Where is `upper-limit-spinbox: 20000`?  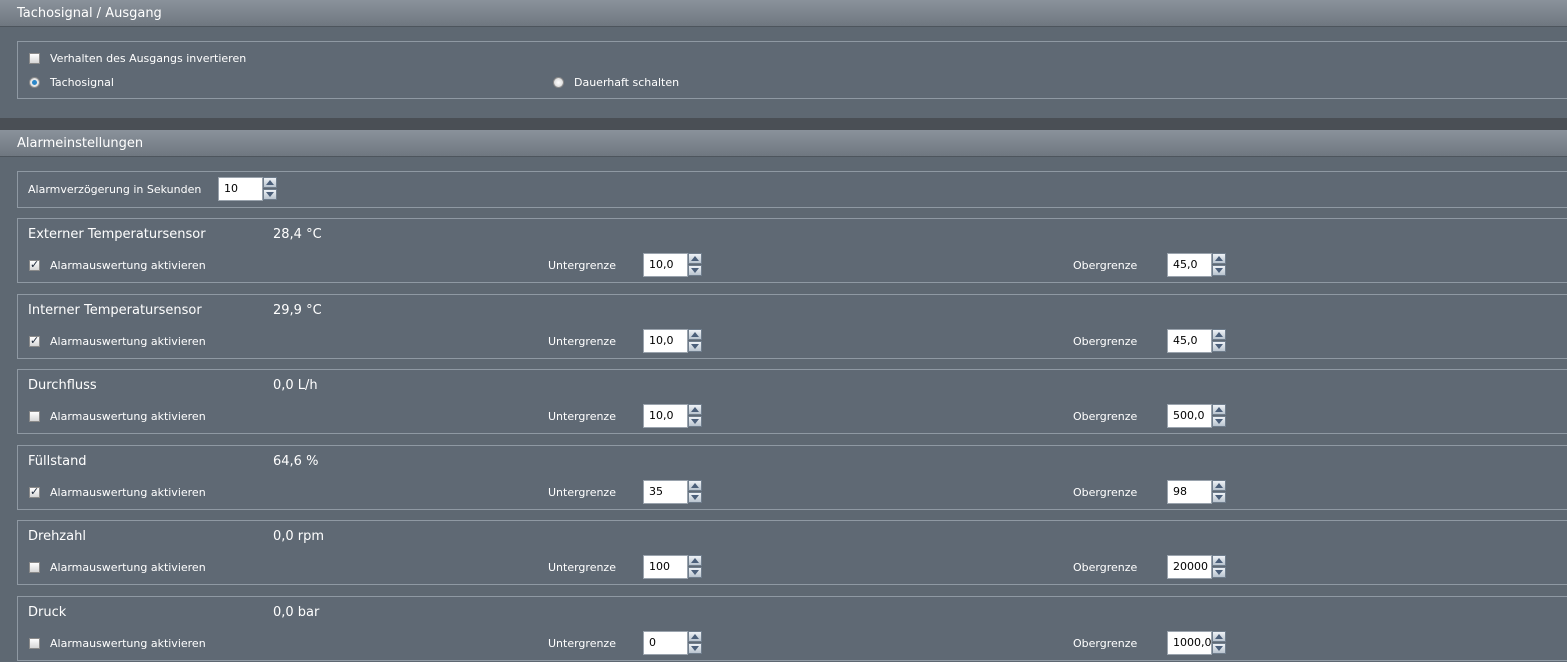 upper-limit-spinbox: 20000 is located at coordinates (1197, 567).